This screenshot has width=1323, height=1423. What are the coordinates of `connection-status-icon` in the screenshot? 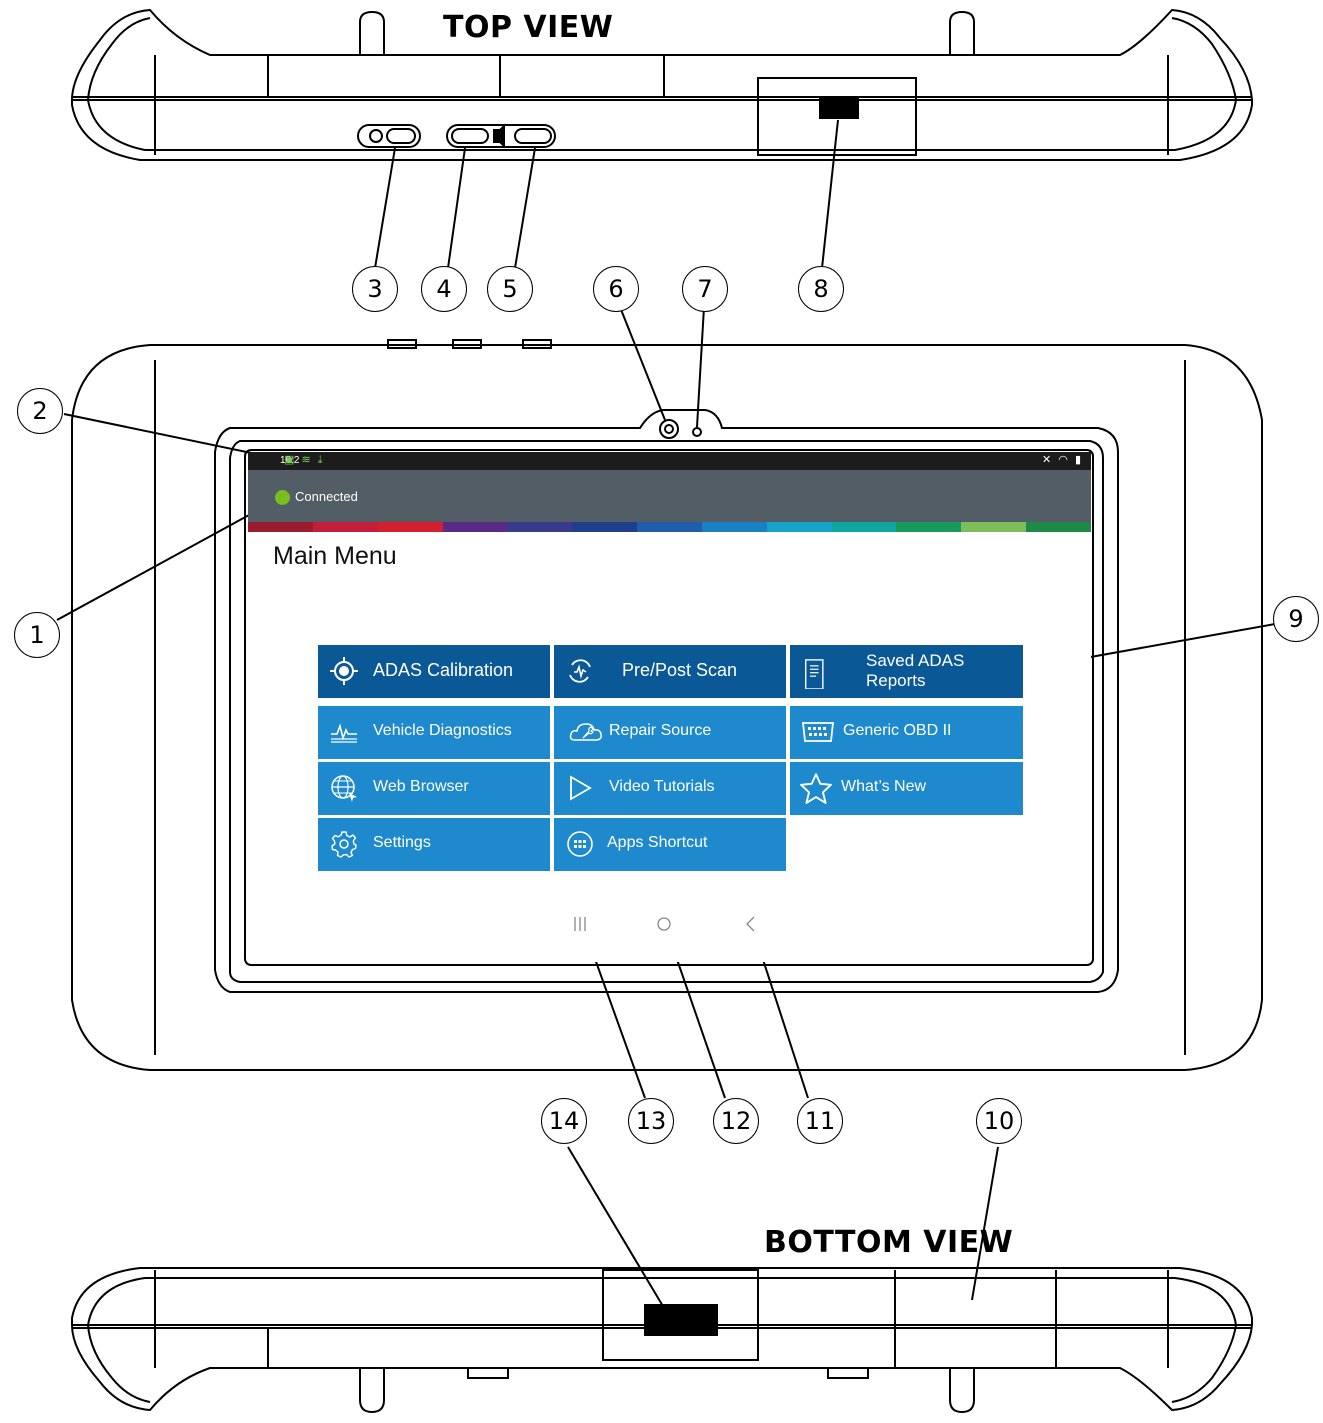 It's located at (282, 497).